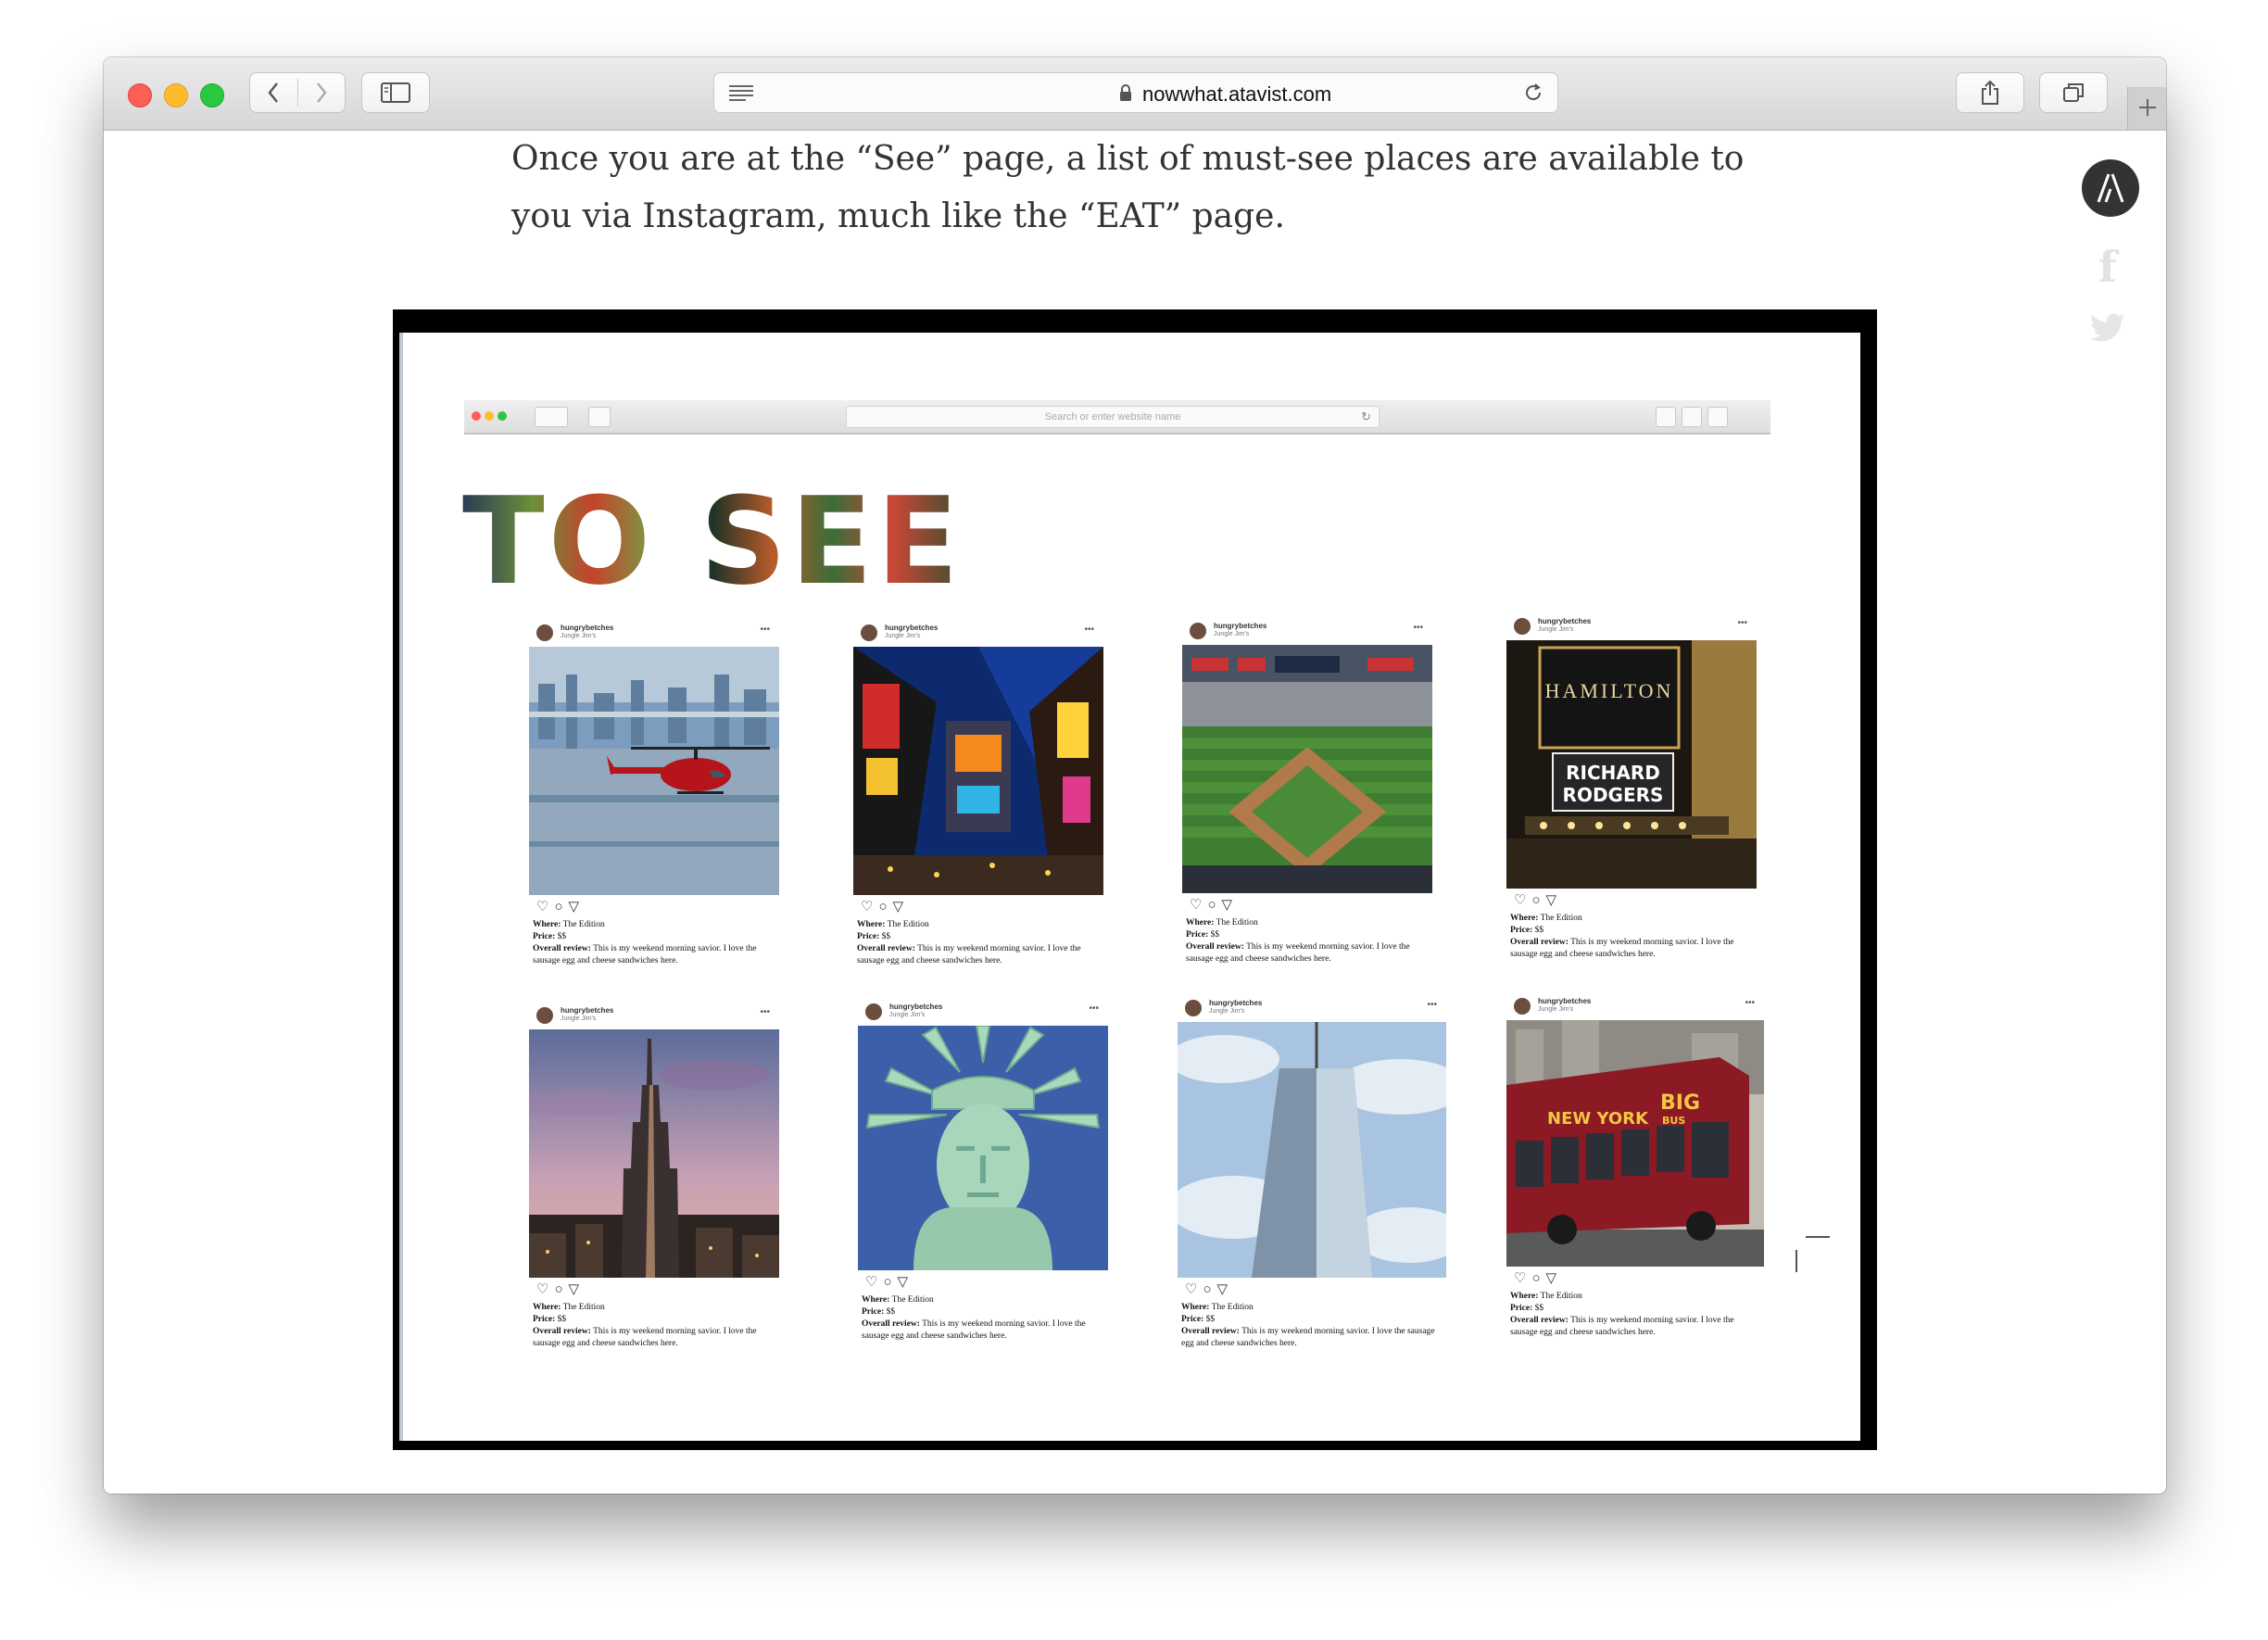 The image size is (2268, 1640). I want to click on navigation-buttons, so click(297, 93).